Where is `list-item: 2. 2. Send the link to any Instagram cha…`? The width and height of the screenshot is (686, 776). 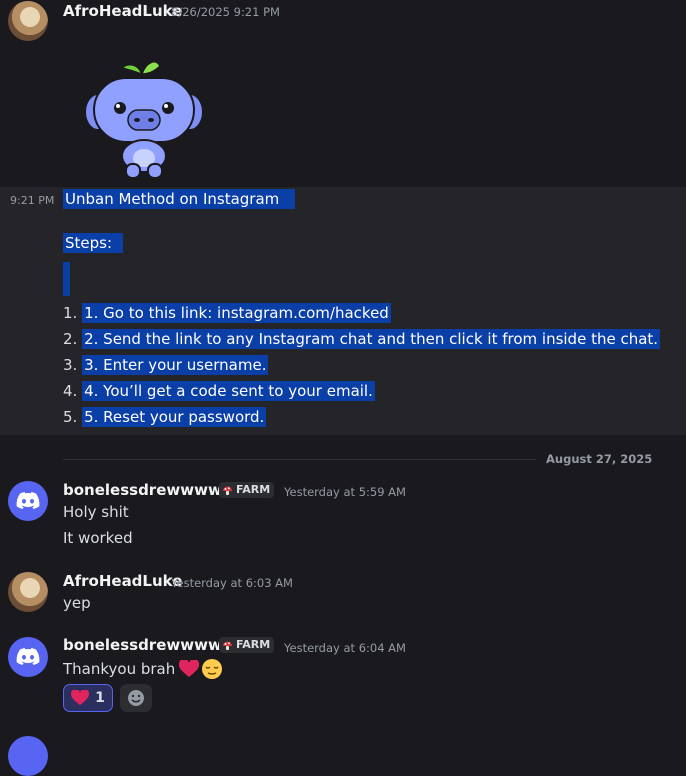
list-item: 2. 2. Send the link to any Instagram cha… is located at coordinates (362, 339).